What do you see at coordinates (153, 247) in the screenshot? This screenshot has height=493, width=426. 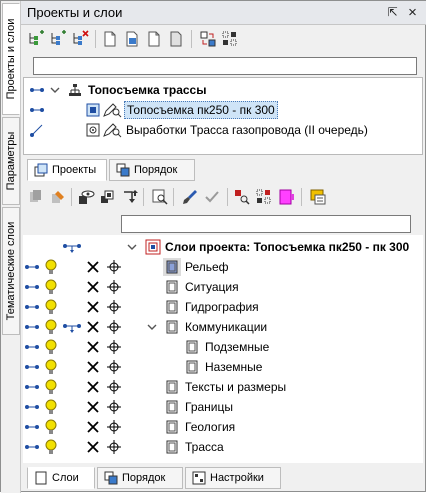 I see `project-layers-icon` at bounding box center [153, 247].